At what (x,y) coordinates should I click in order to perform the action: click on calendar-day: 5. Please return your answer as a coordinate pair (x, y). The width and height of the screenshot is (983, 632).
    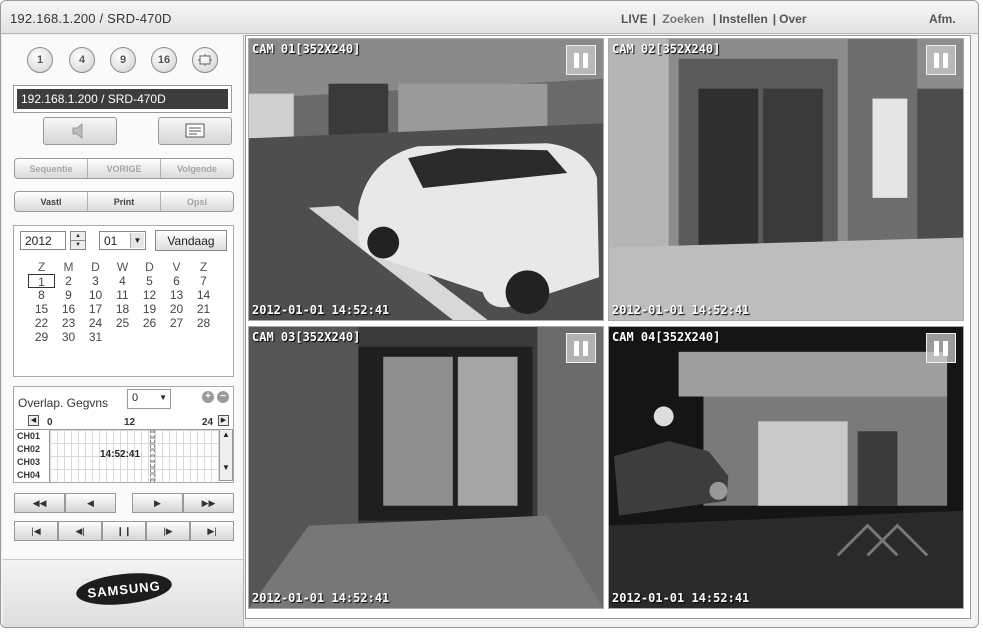
    Looking at the image, I should click on (149, 281).